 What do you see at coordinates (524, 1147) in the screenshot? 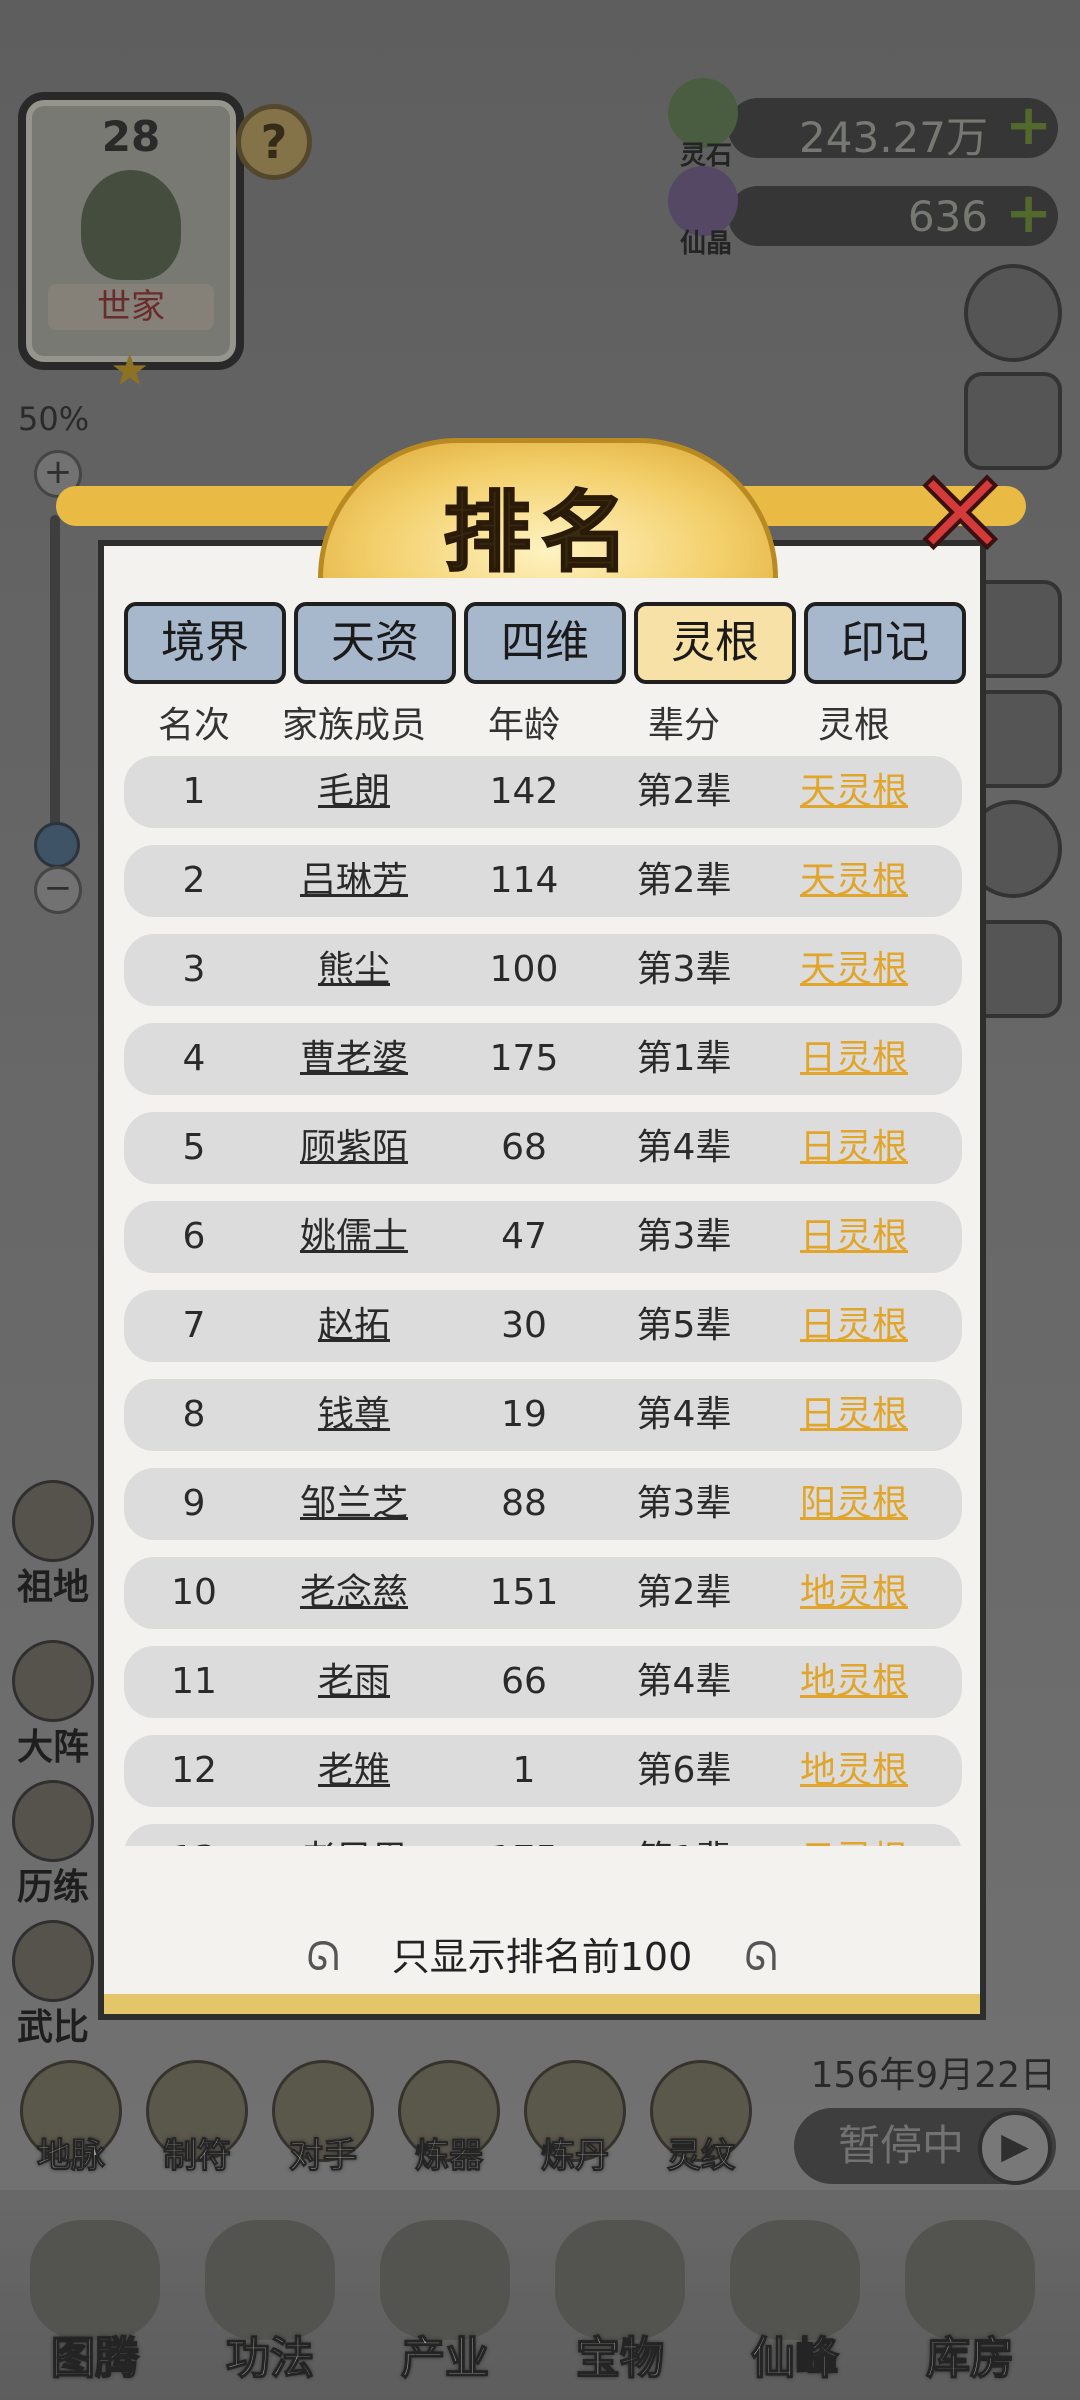
I see `row-age: 68` at bounding box center [524, 1147].